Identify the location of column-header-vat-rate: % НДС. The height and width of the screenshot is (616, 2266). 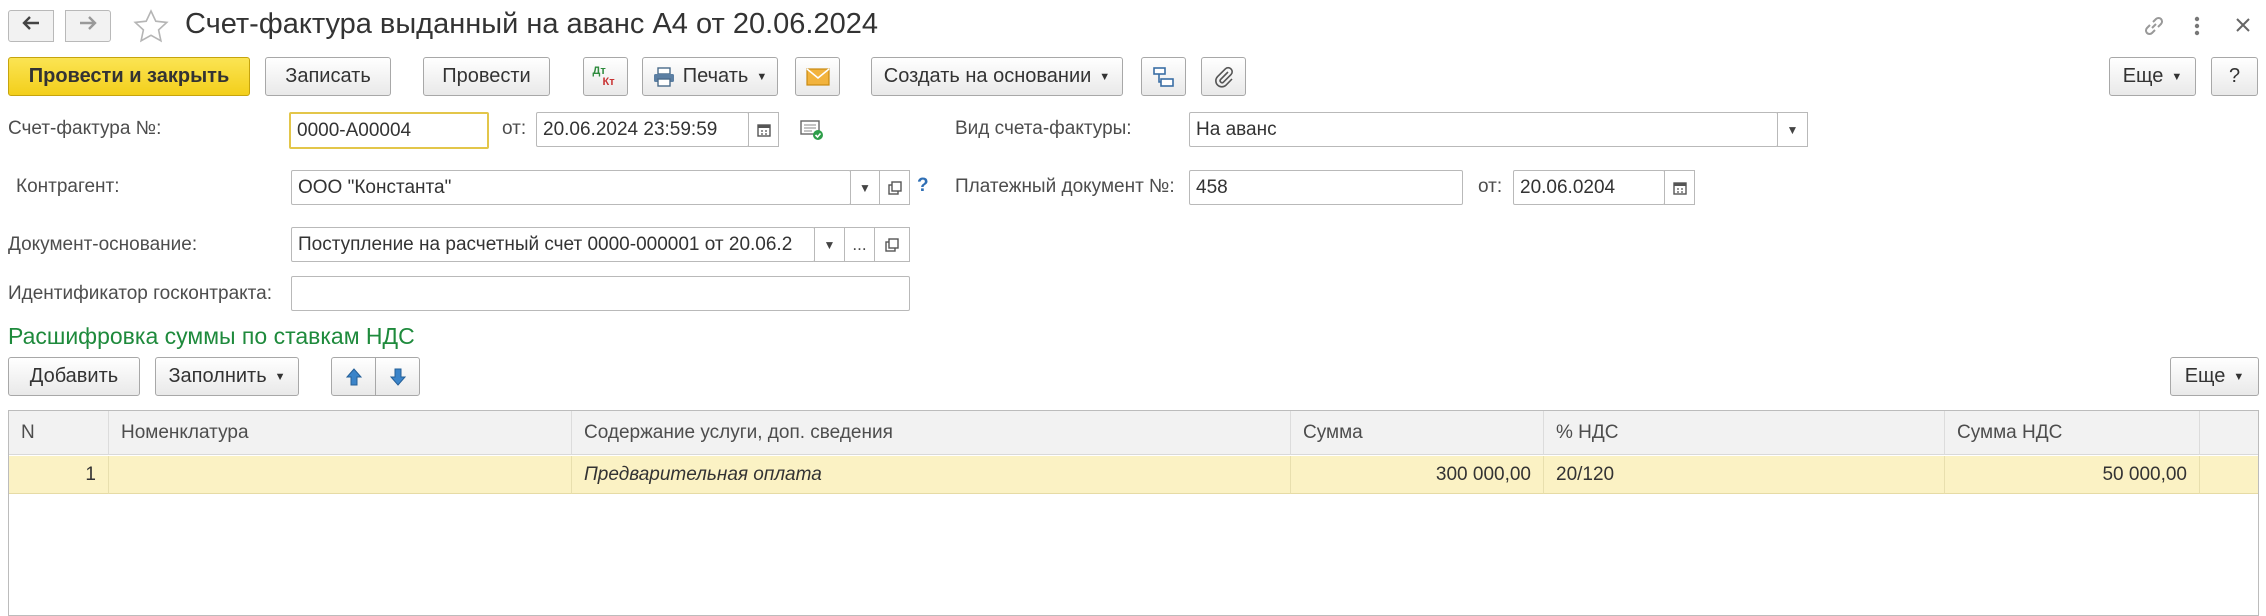
(1744, 433).